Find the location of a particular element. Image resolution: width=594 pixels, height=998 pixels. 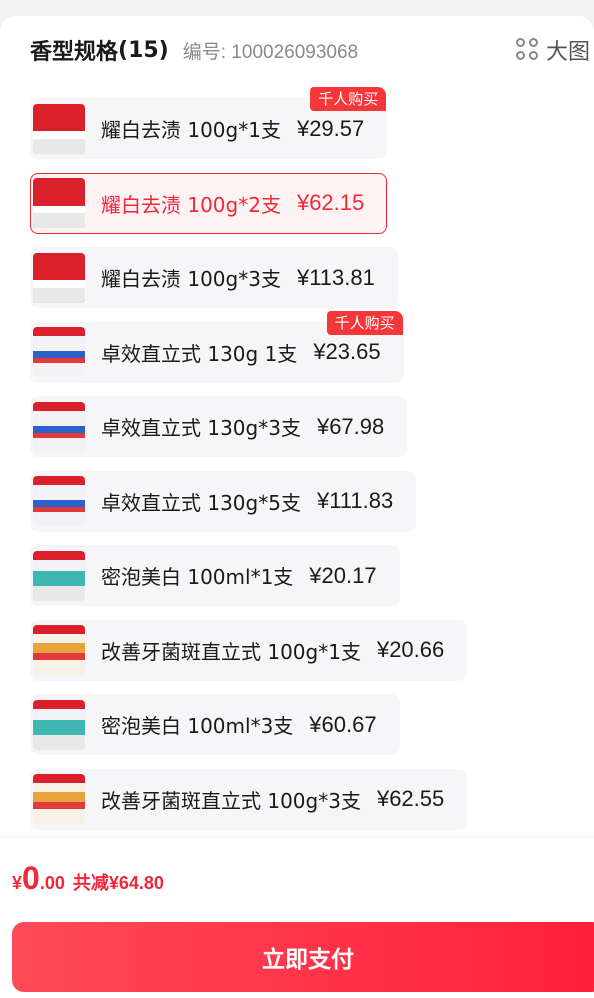

spec-option-pill: 卓效直立式 130g 1支 ¥23.65 千人购买 is located at coordinates (217, 346).